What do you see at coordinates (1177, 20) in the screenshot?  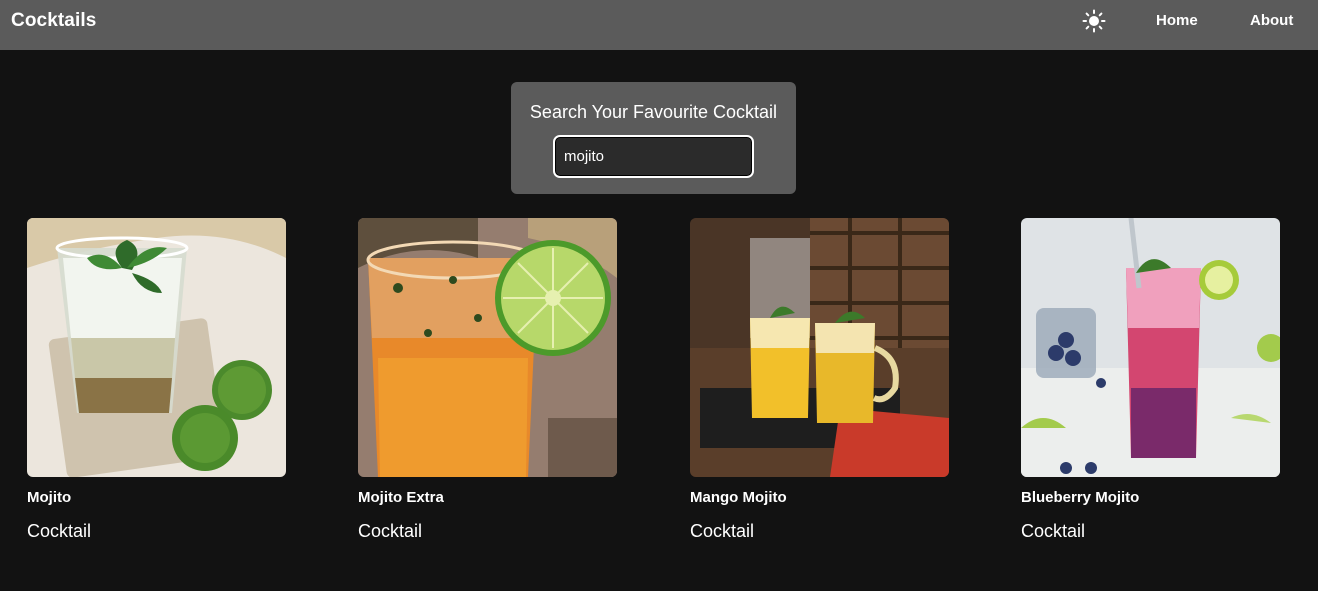 I see `nav-home-link: Home` at bounding box center [1177, 20].